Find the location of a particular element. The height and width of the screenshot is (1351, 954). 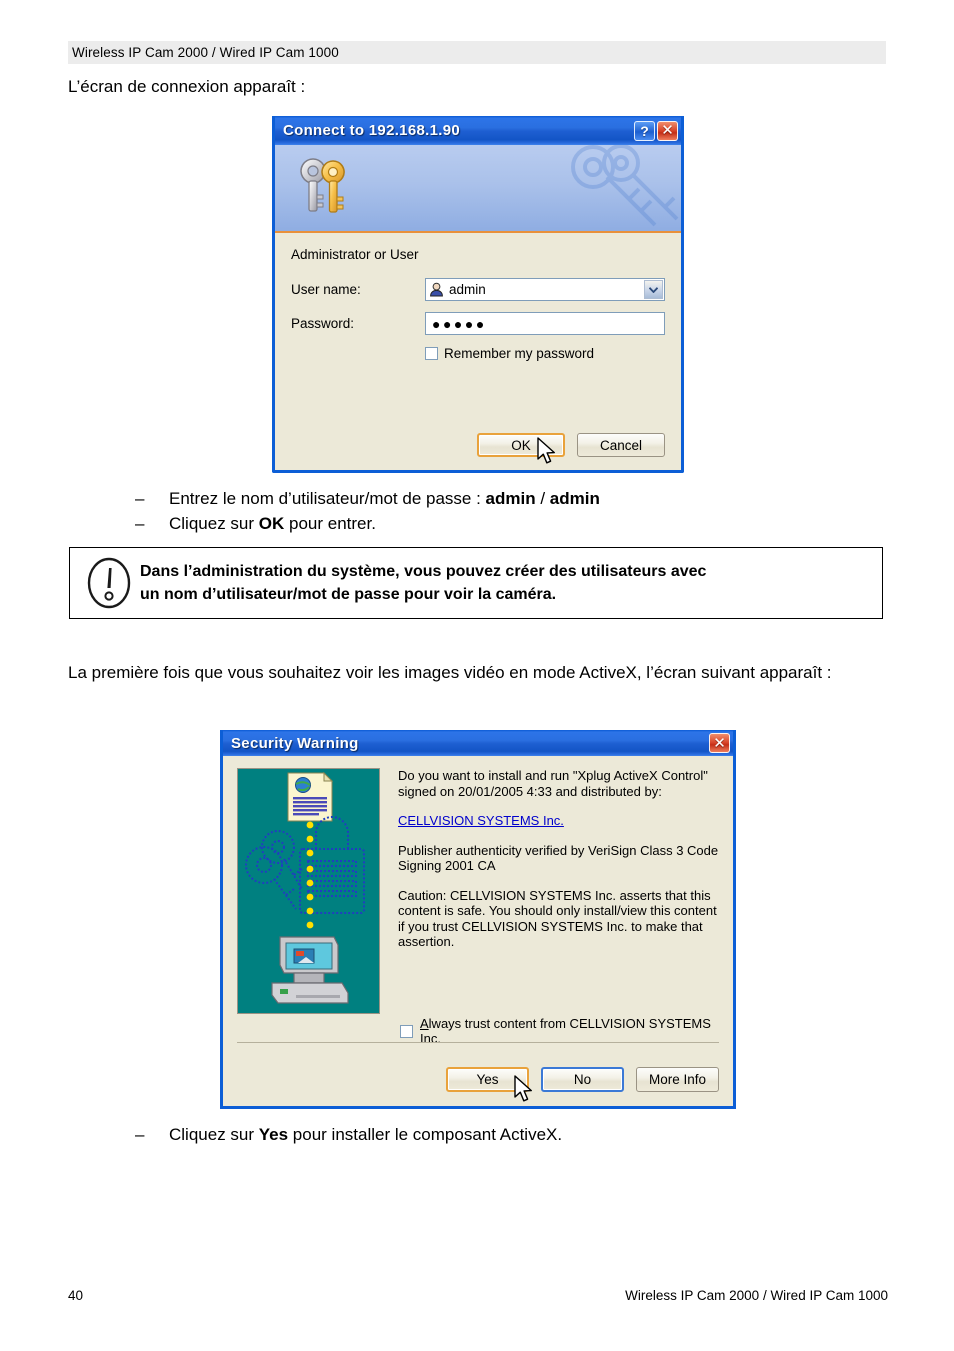

more-info-button-label: More Info is located at coordinates (677, 1079).